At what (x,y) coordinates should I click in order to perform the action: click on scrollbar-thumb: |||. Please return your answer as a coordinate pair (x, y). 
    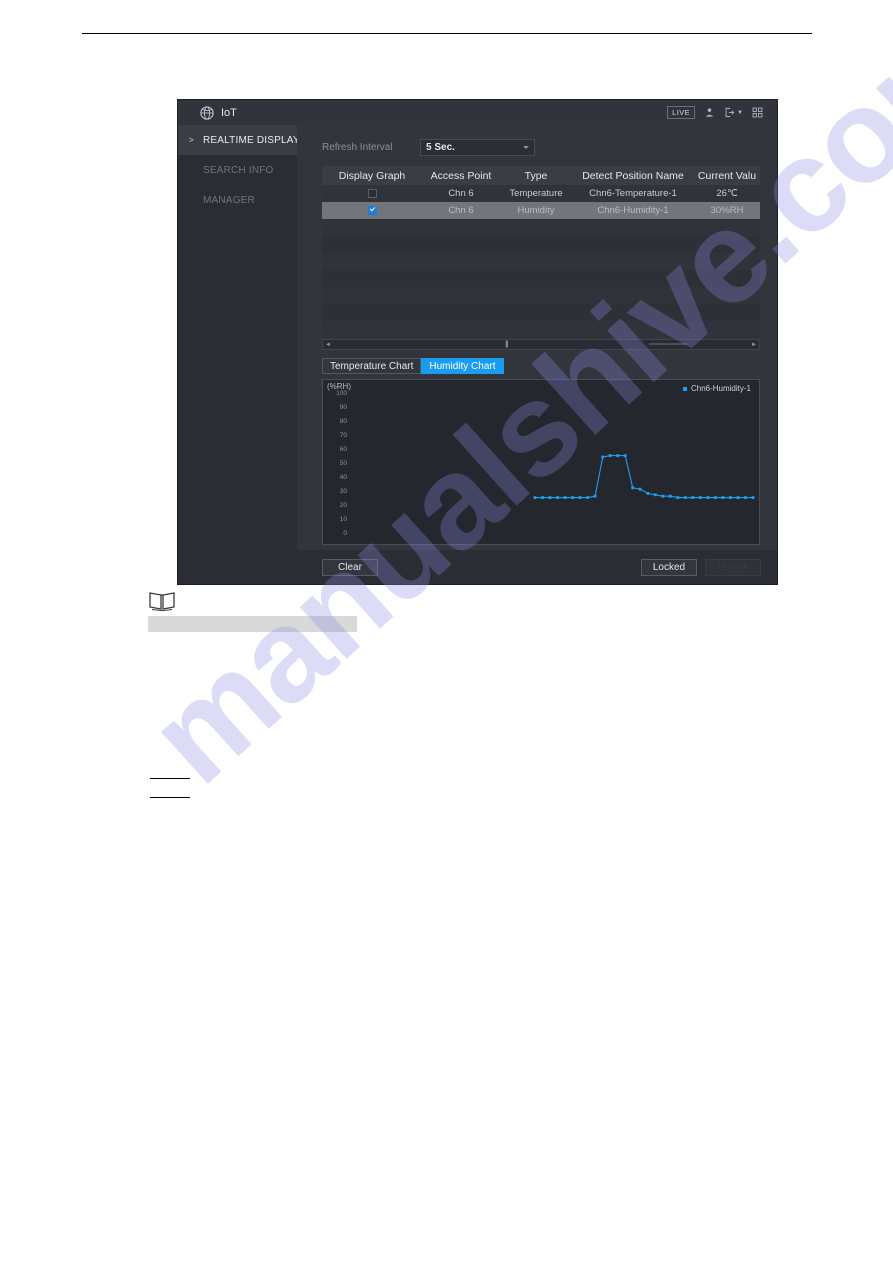
    Looking at the image, I should click on (506, 344).